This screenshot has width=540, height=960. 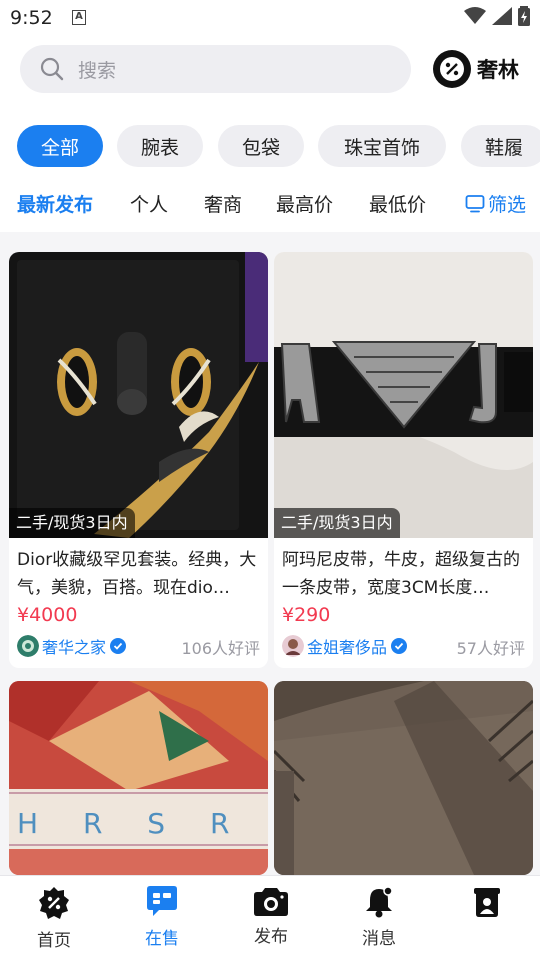 I want to click on category-bar: 全部 腕表 包袋 珠宝首饰 鞋履, so click(x=270, y=144).